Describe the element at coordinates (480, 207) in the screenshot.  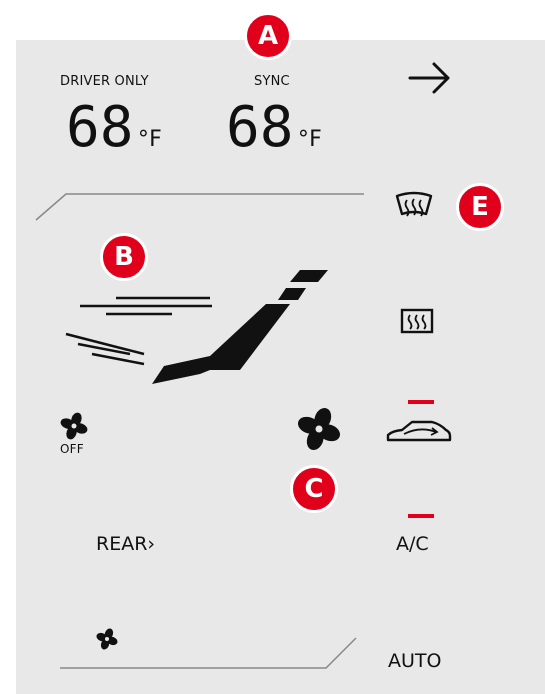
I see `callout-e: E` at that location.